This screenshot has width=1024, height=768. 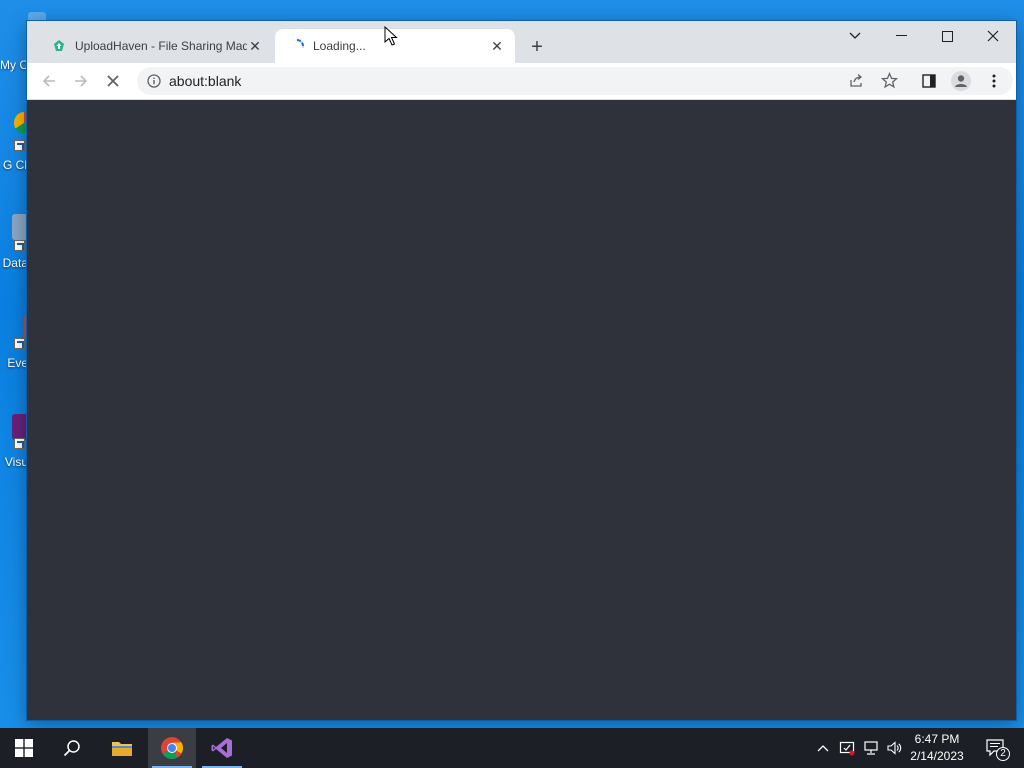 I want to click on taskbar-chrome, so click(x=172, y=748).